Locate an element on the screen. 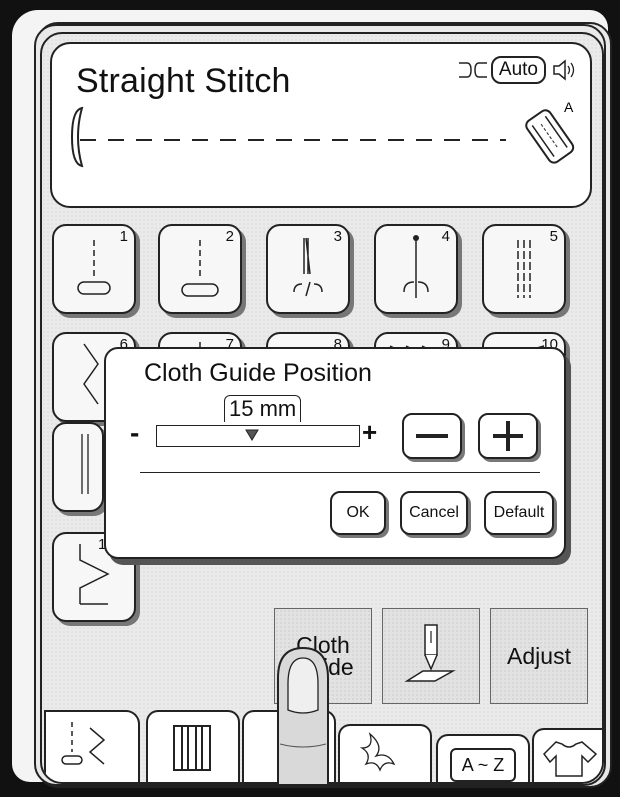 Image resolution: width=620 pixels, height=797 pixels. position-slider is located at coordinates (258, 436).